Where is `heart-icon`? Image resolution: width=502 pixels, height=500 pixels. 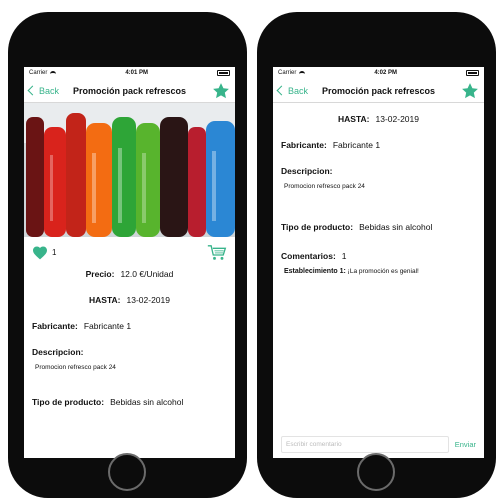 heart-icon is located at coordinates (40, 252).